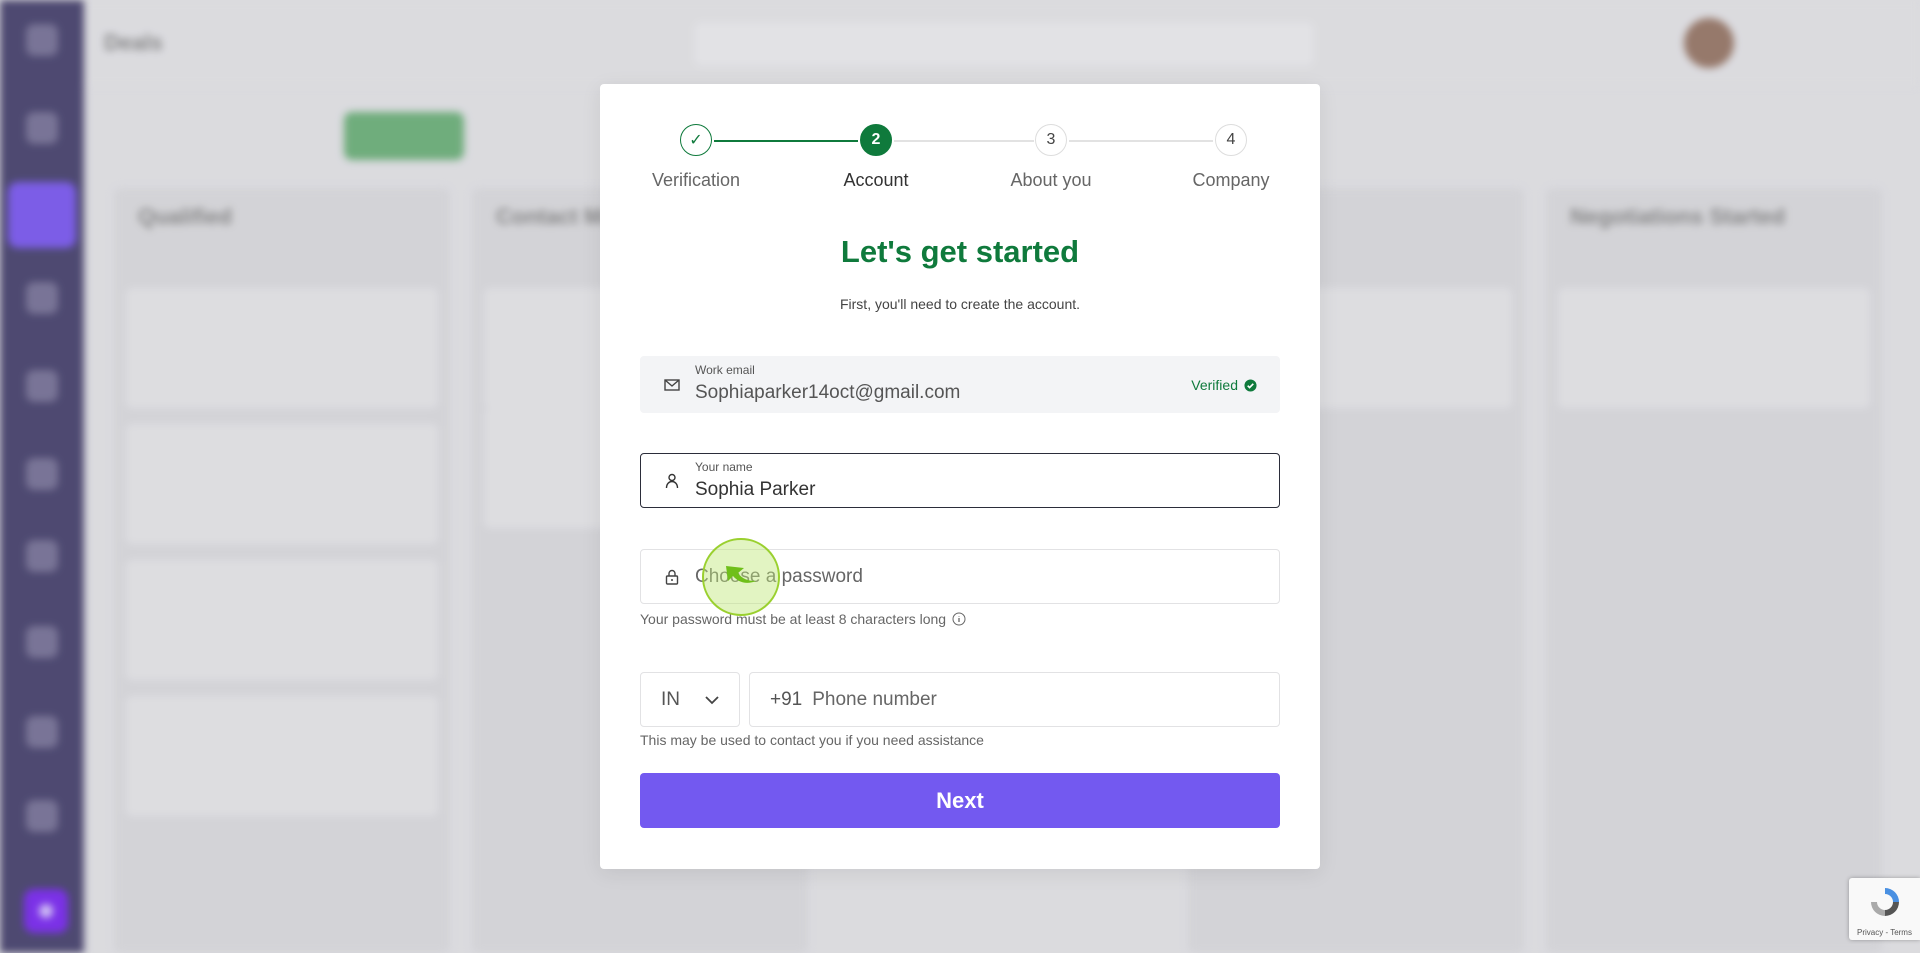 The height and width of the screenshot is (953, 1920). What do you see at coordinates (696, 180) in the screenshot?
I see `step-label-verification: Verification` at bounding box center [696, 180].